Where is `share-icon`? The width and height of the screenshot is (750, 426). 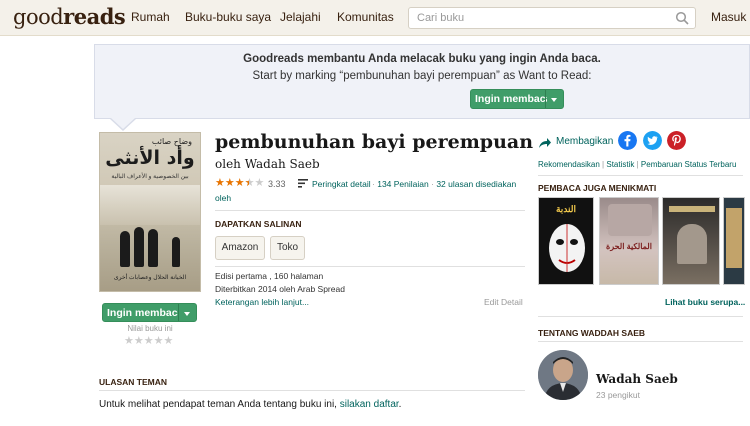 share-icon is located at coordinates (545, 143).